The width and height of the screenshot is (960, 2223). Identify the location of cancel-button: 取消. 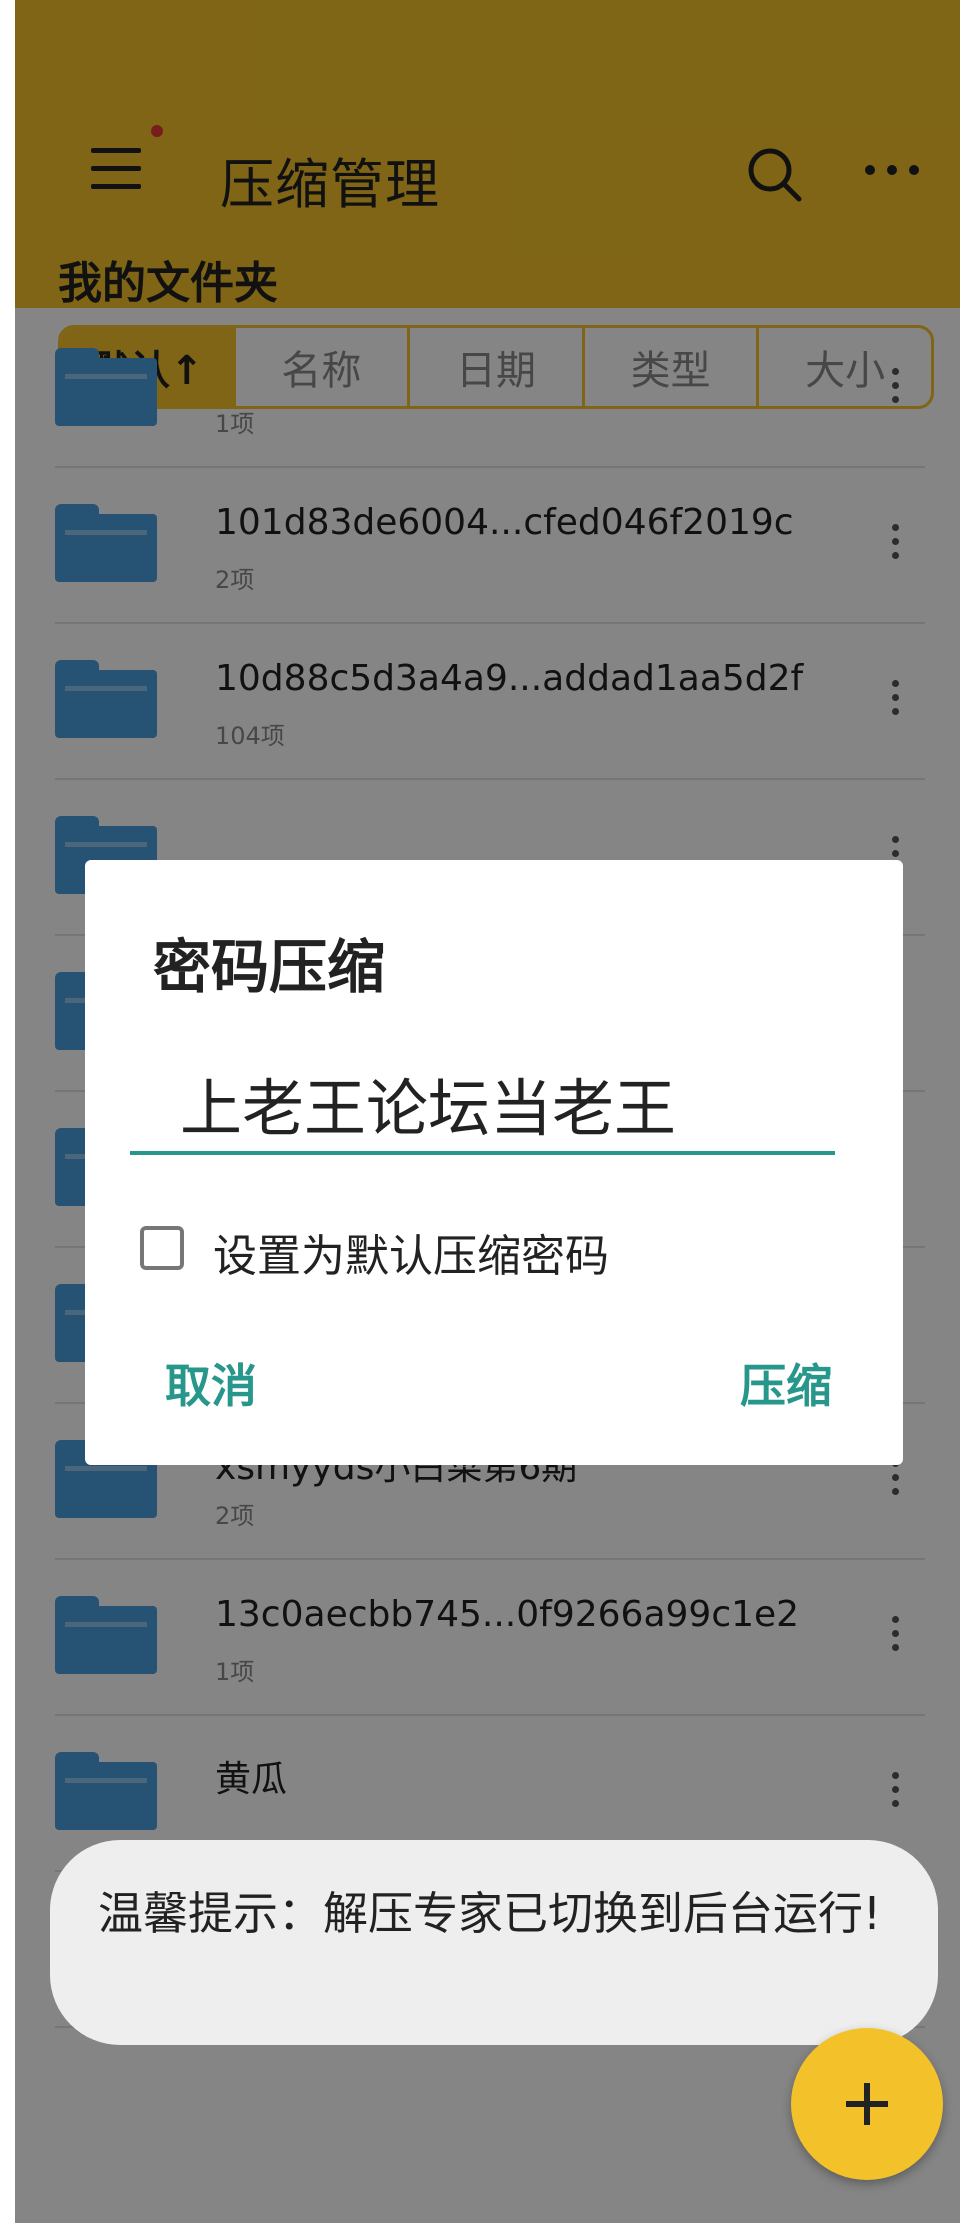
(211, 1383).